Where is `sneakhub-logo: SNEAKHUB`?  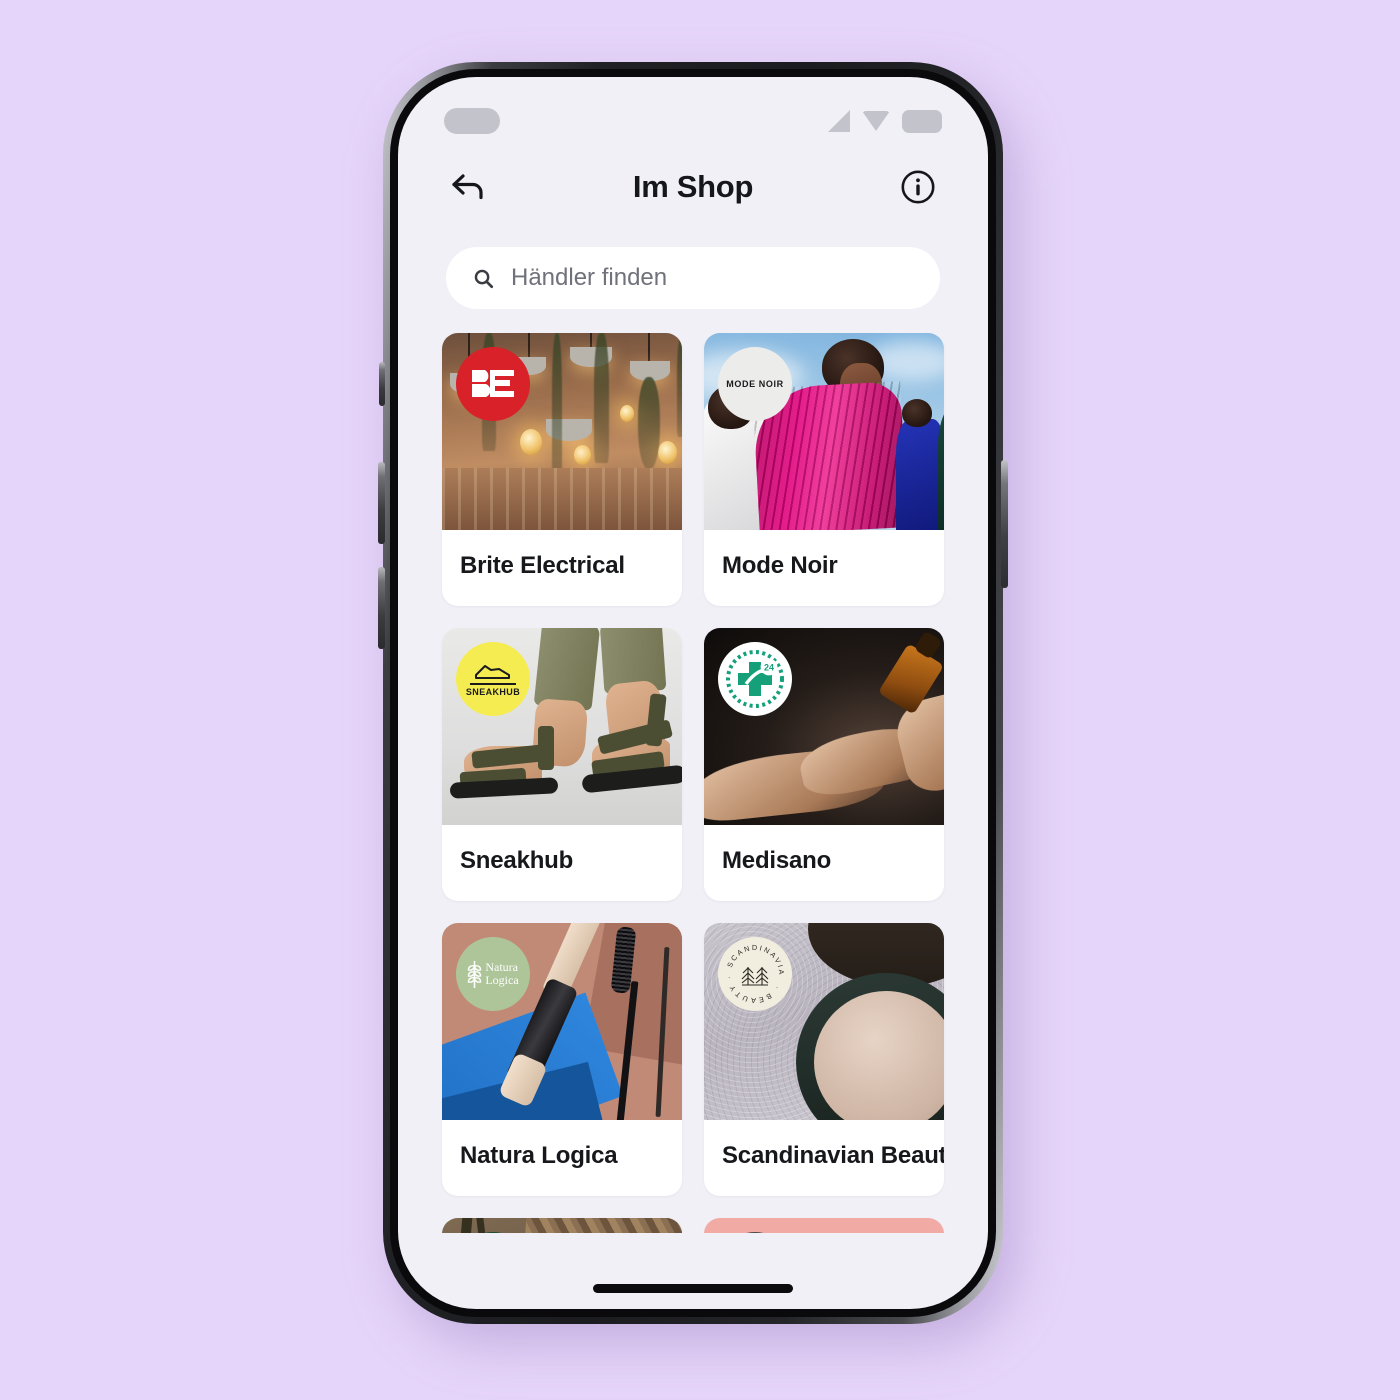
sneakhub-logo: SNEAKHUB is located at coordinates (493, 679).